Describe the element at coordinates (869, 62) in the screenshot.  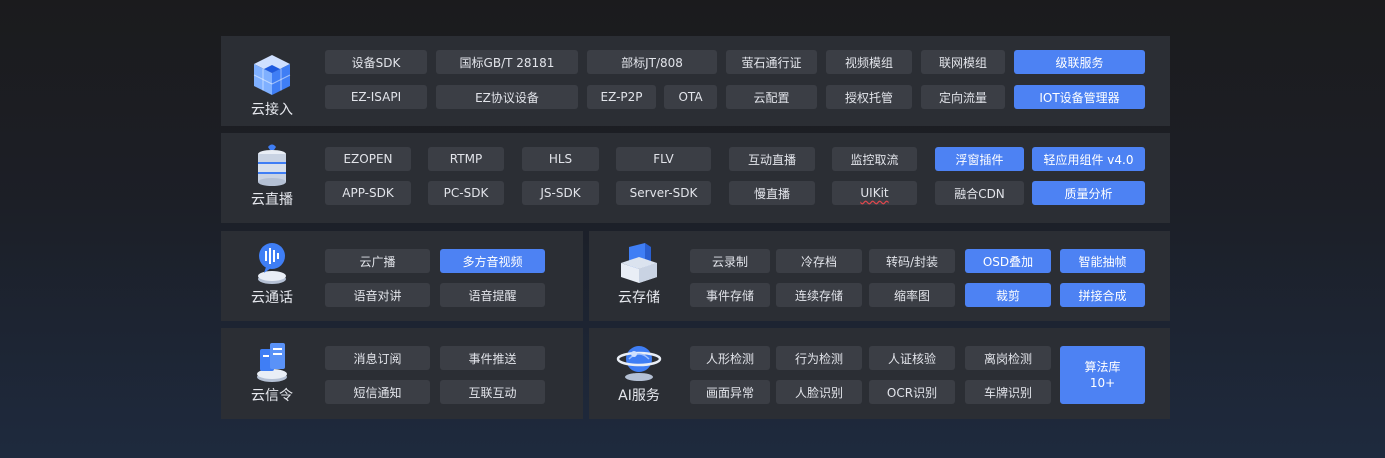
I see `tag-video-module: 视频模组` at that location.